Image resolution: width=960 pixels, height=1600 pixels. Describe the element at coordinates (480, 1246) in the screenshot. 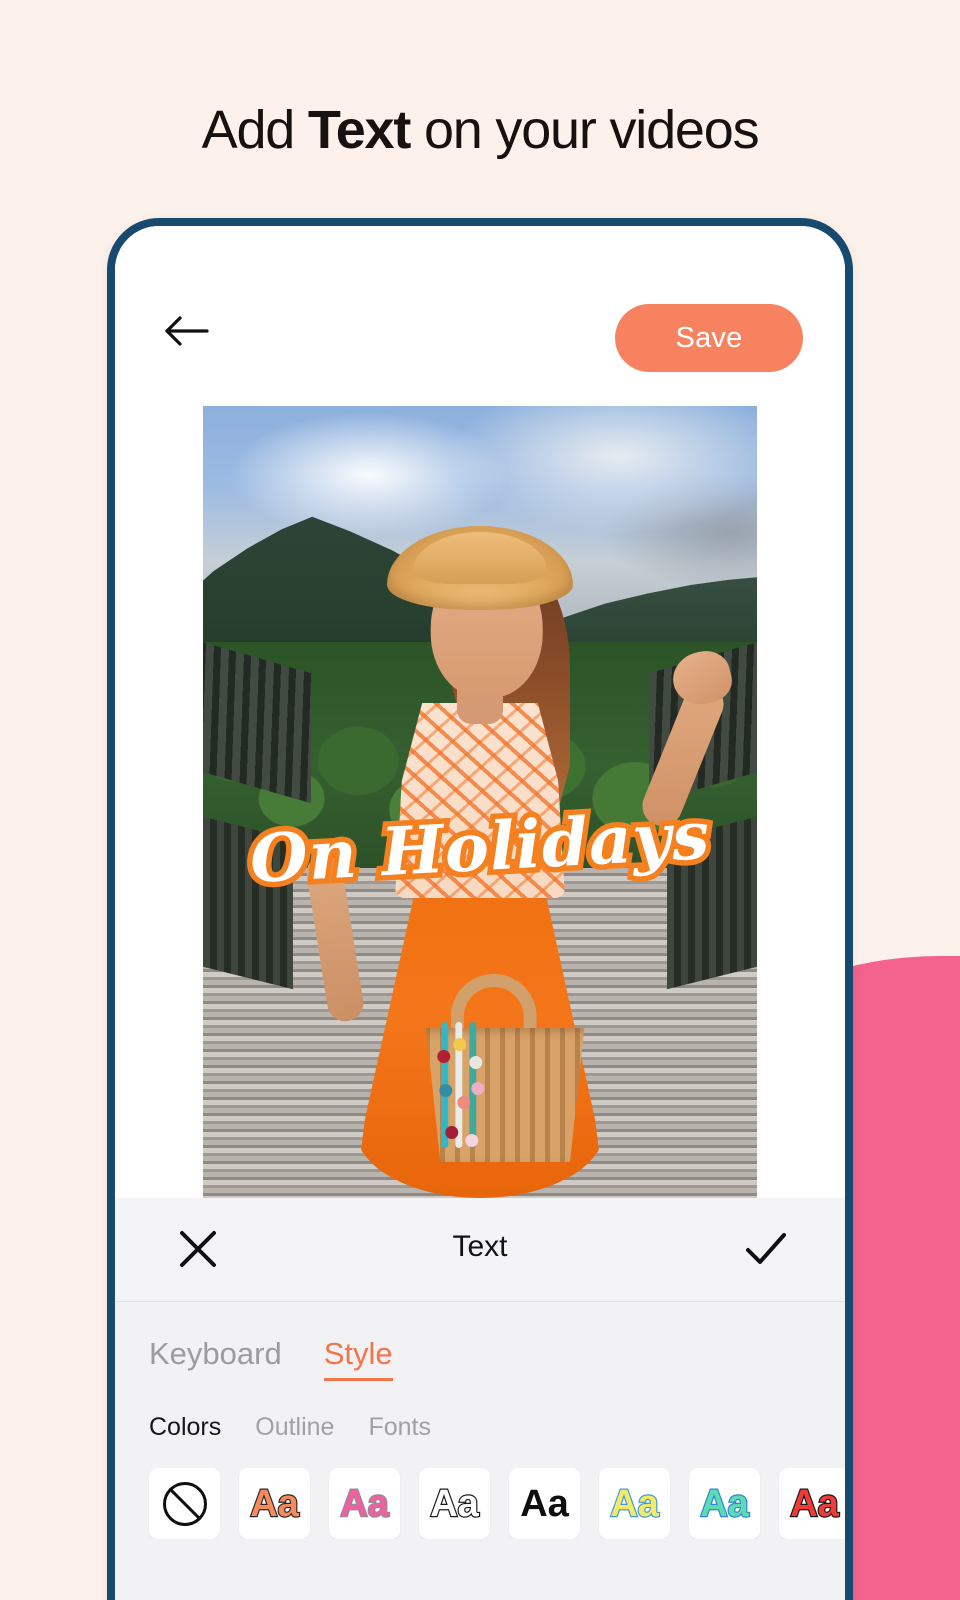

I see `sheet-title: Text` at that location.